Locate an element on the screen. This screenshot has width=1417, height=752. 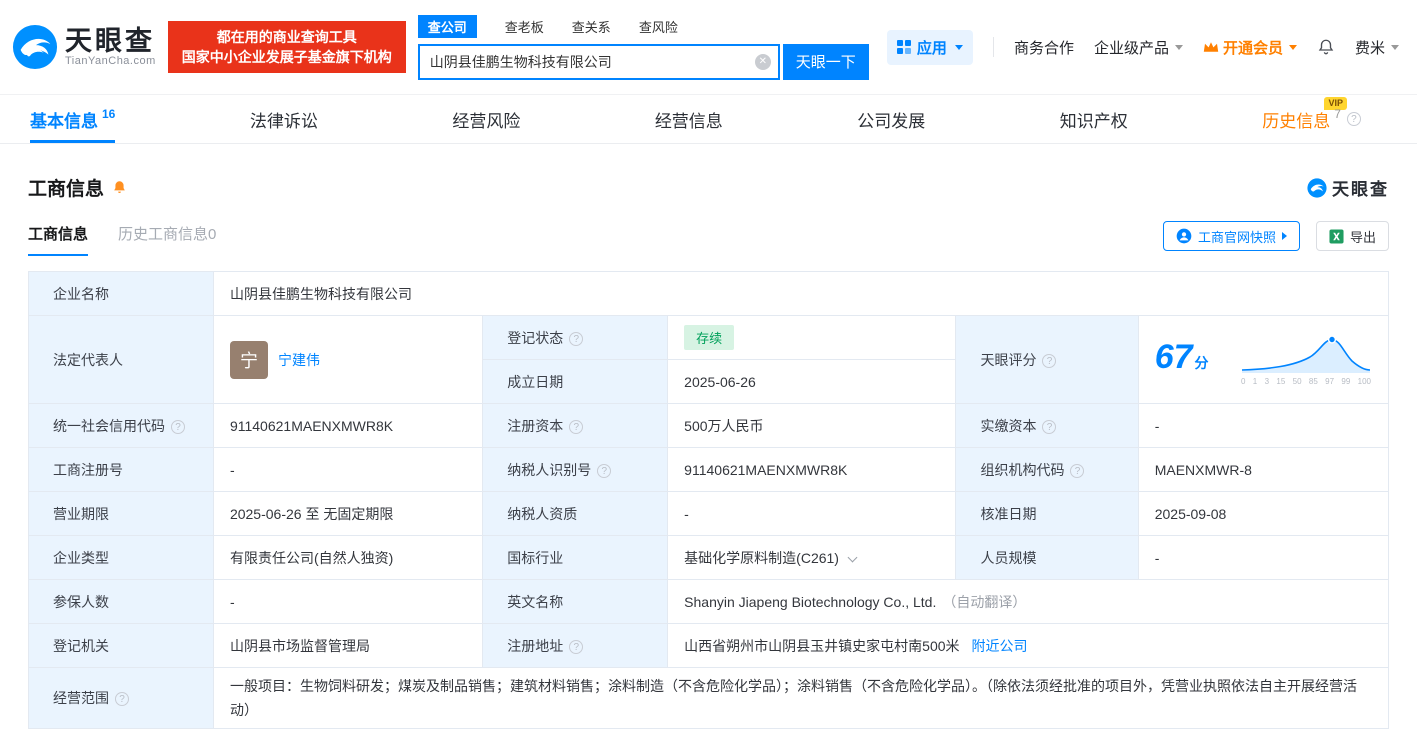
excel-icon is located at coordinates (1336, 236).